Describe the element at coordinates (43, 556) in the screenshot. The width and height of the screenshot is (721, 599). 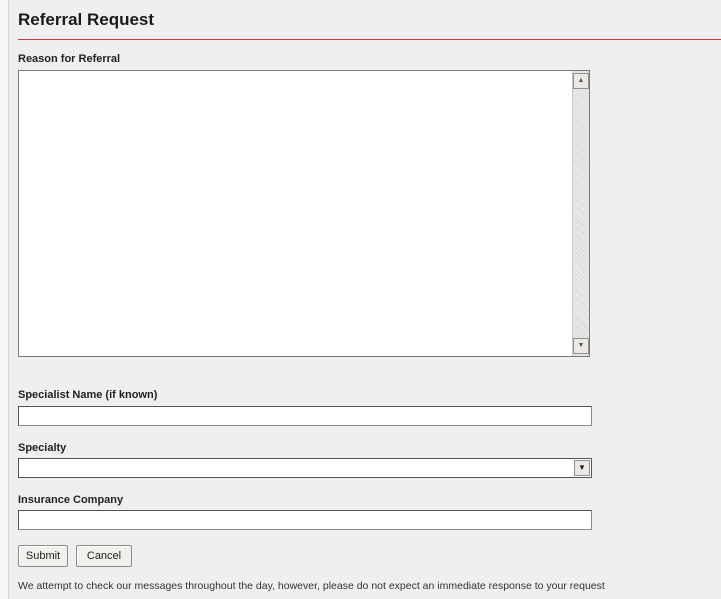
I see `submit-button: Submit` at that location.